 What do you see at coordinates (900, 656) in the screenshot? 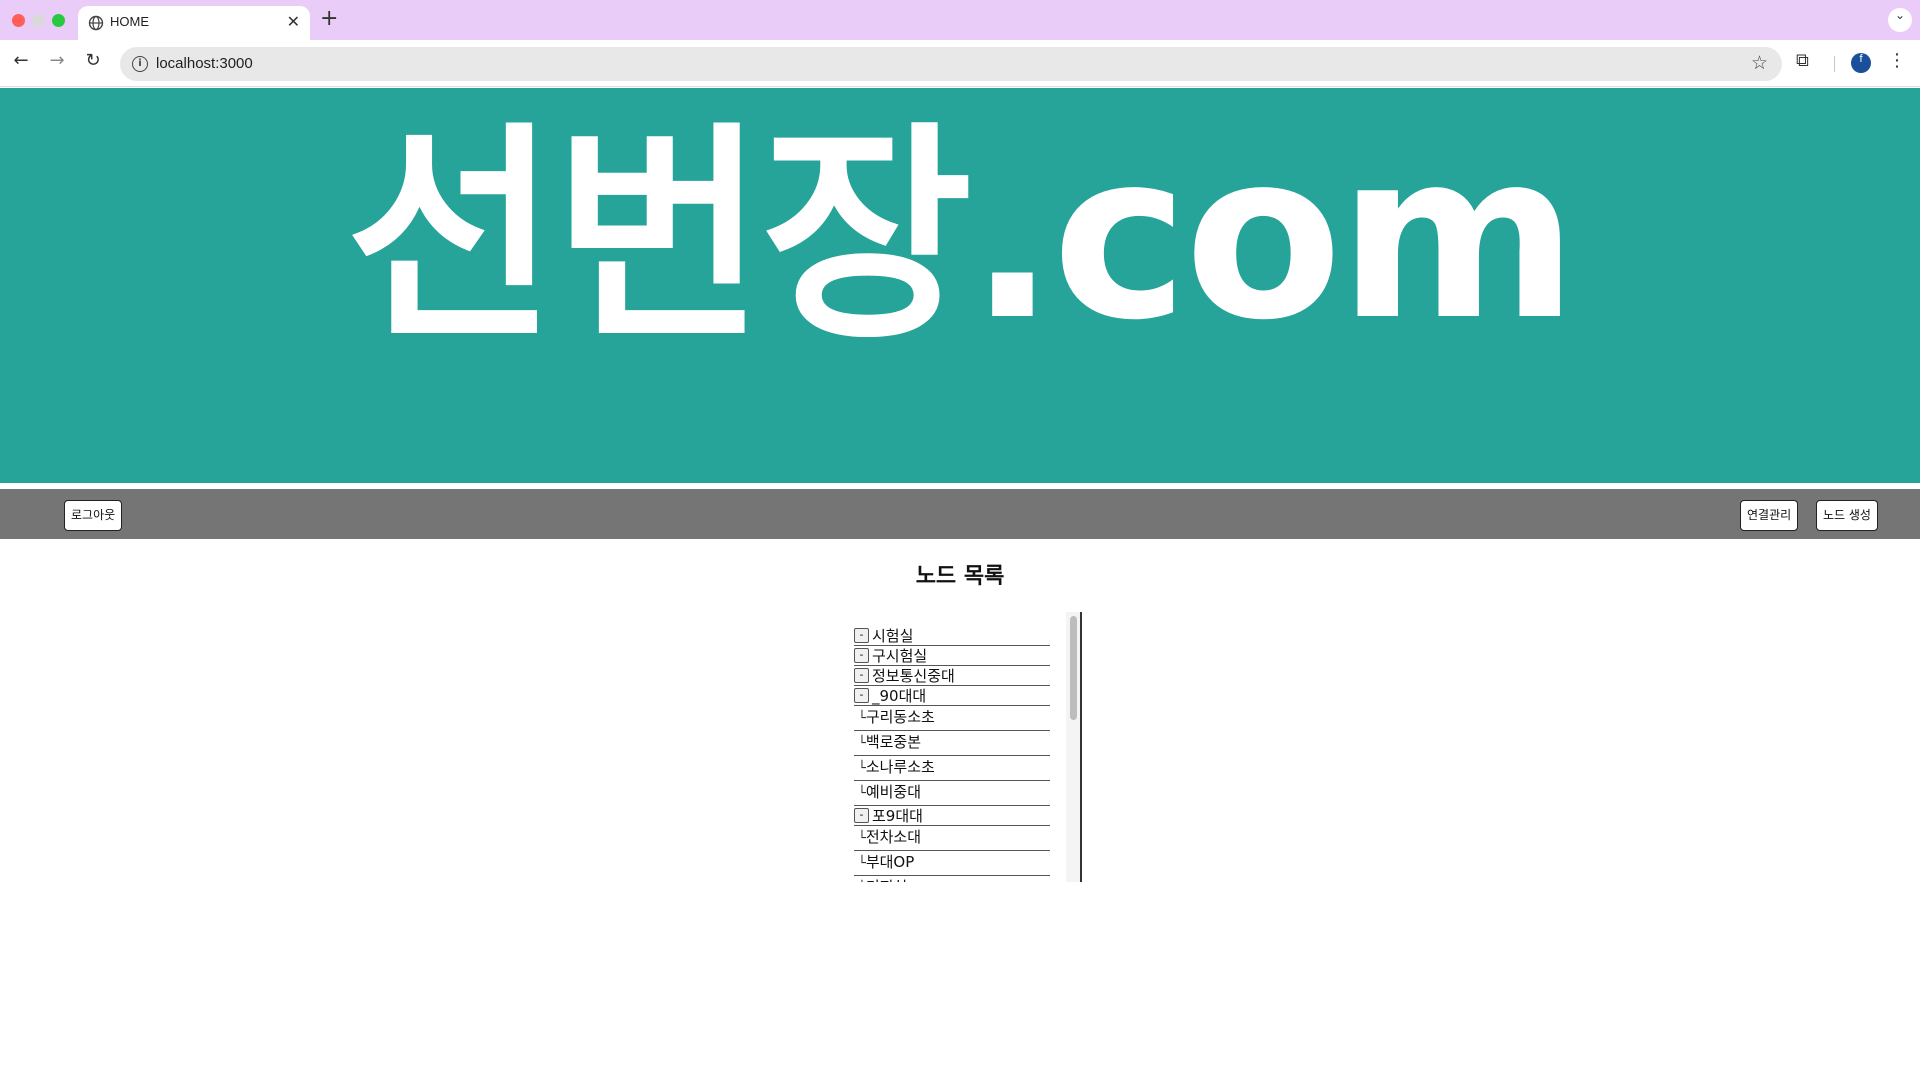
I see `node-label: 구시험실` at bounding box center [900, 656].